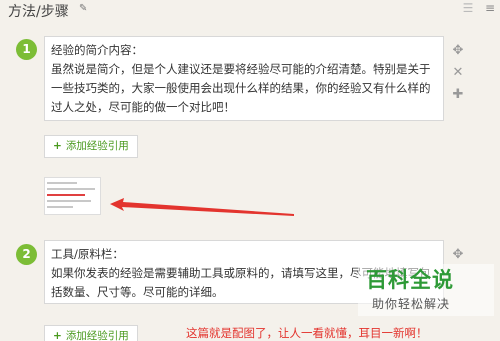 The width and height of the screenshot is (500, 341). Describe the element at coordinates (26, 254) in the screenshot. I see `step-number-badge: 2` at that location.